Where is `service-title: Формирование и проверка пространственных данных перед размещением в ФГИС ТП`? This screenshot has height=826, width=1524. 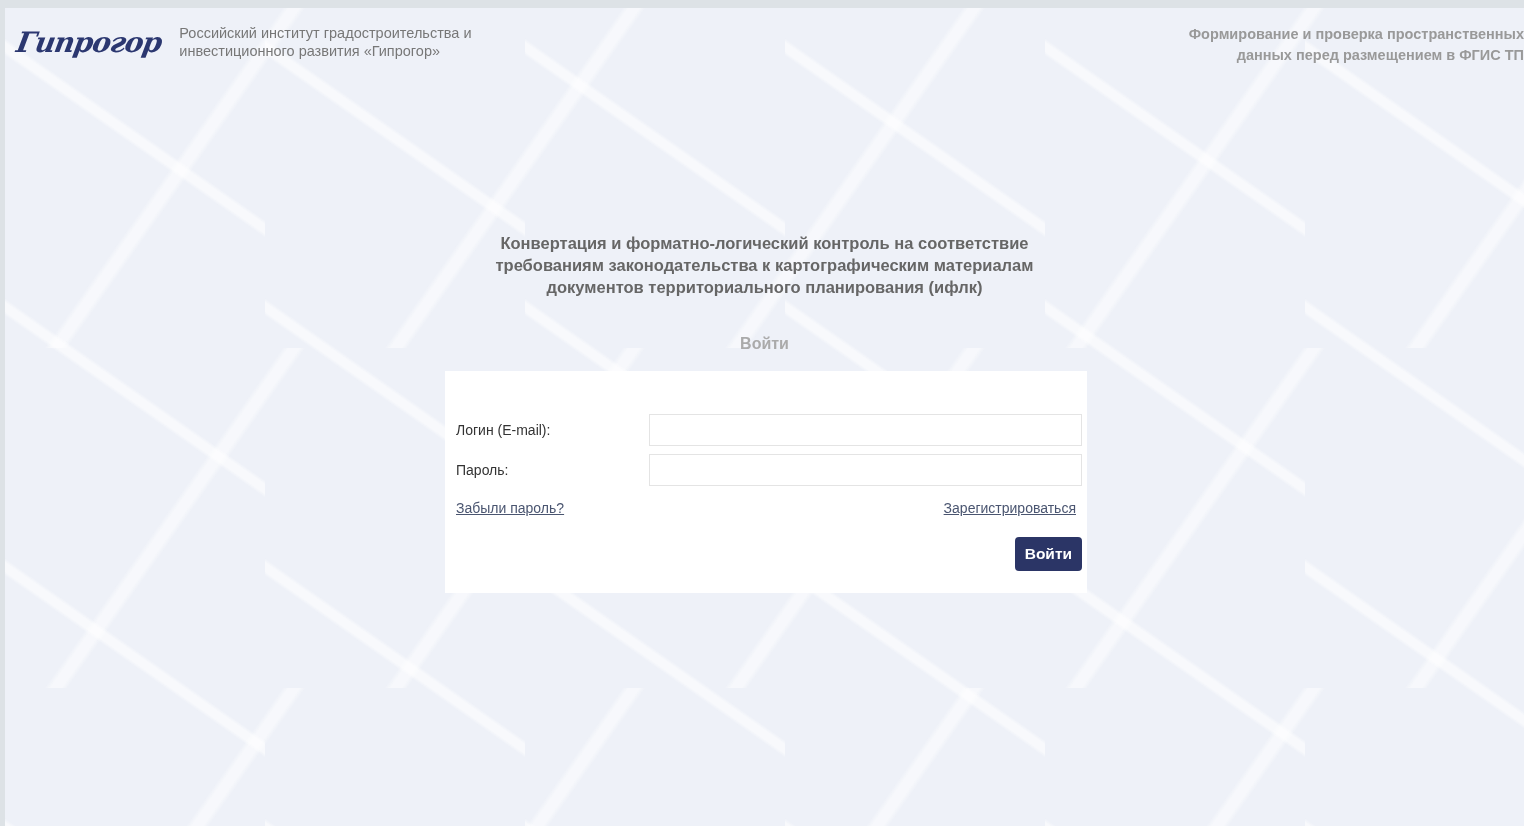 service-title: Формирование и проверка пространственных данных перед размещением в ФГИС ТП is located at coordinates (1355, 45).